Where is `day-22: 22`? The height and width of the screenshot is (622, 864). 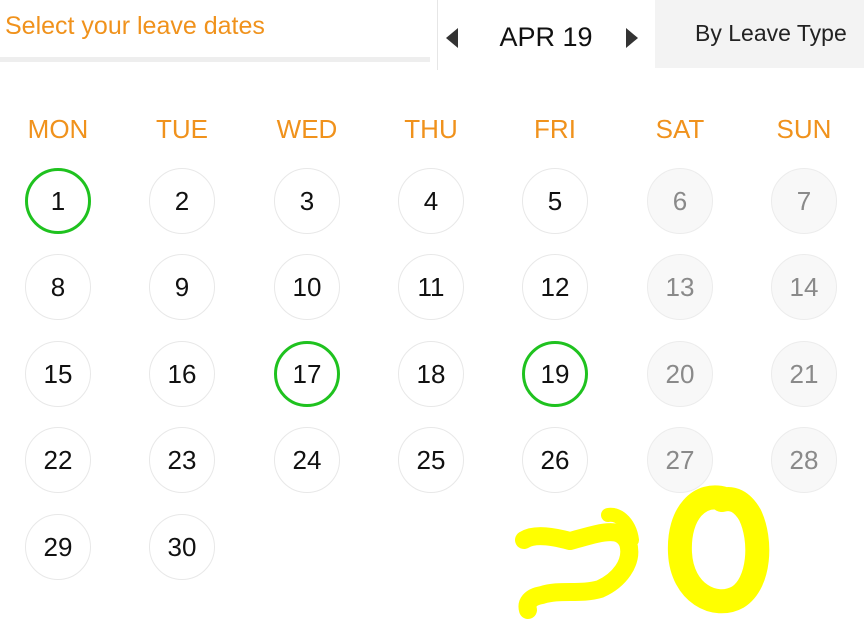
day-22: 22 is located at coordinates (58, 460).